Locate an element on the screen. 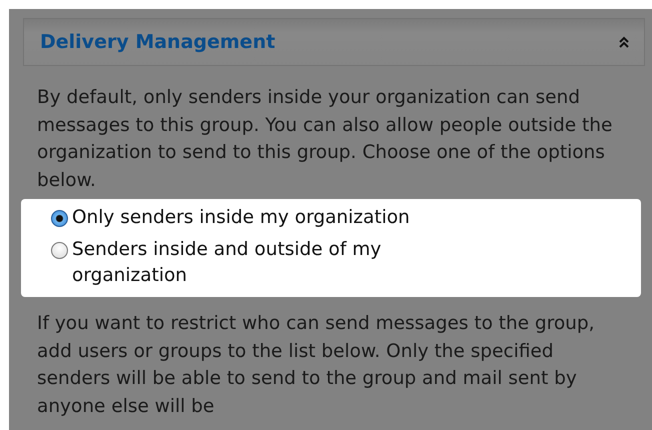 The height and width of the screenshot is (430, 652). radio-option: Only senders inside my organization is located at coordinates (266, 218).